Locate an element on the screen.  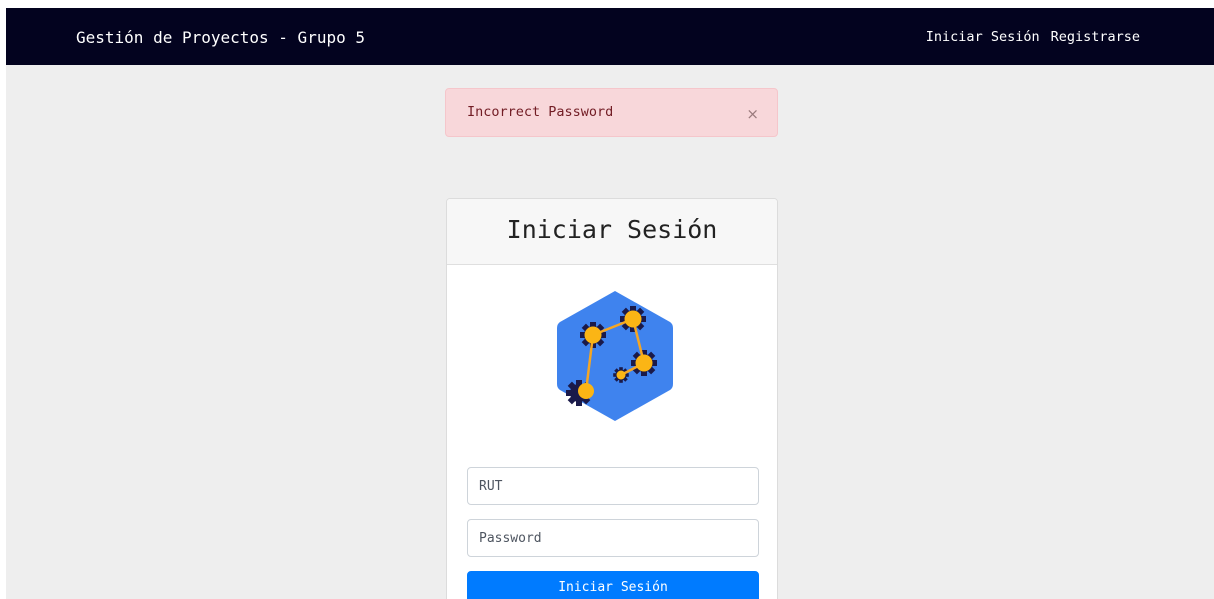
nav-login-link: Iniciar Sesión is located at coordinates (983, 37).